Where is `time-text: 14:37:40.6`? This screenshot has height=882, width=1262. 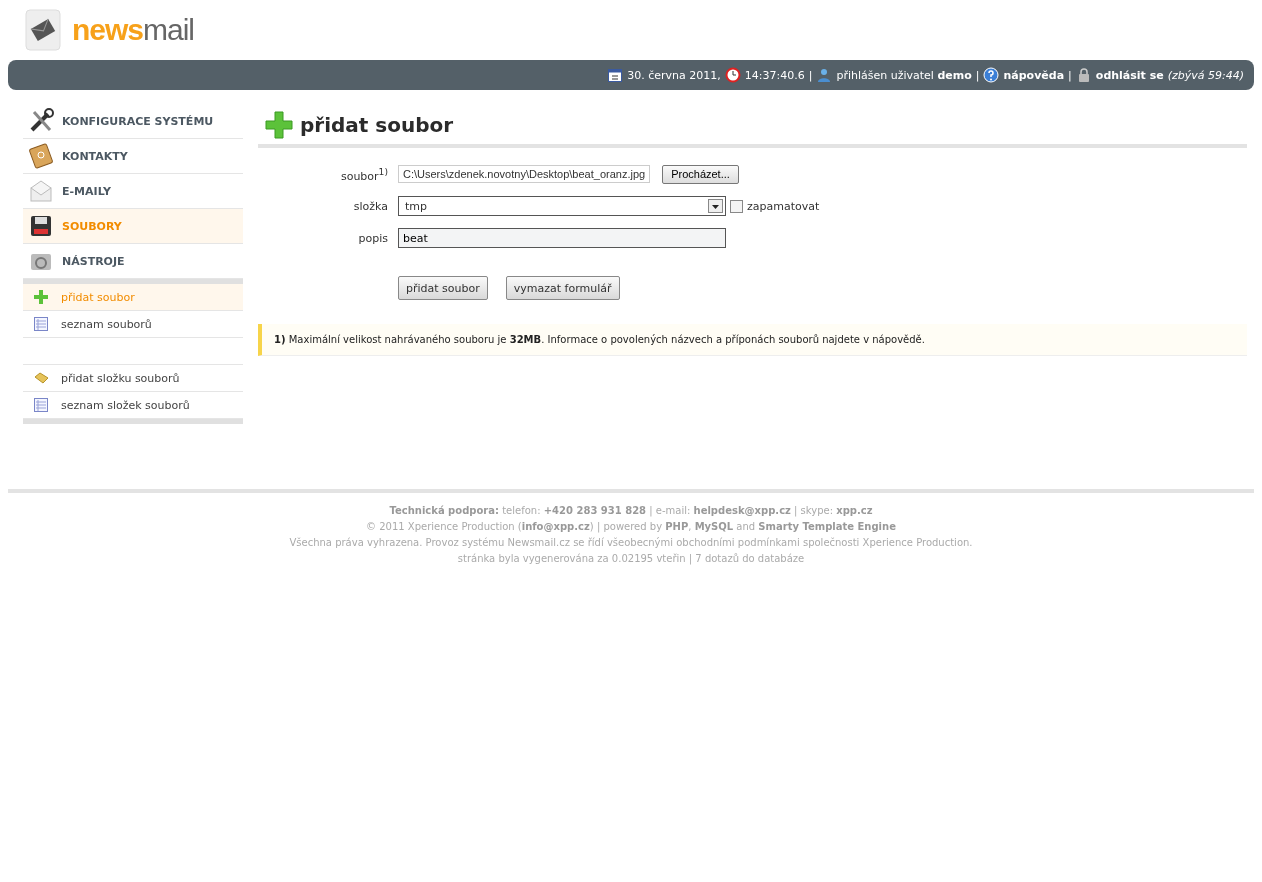 time-text: 14:37:40.6 is located at coordinates (774, 75).